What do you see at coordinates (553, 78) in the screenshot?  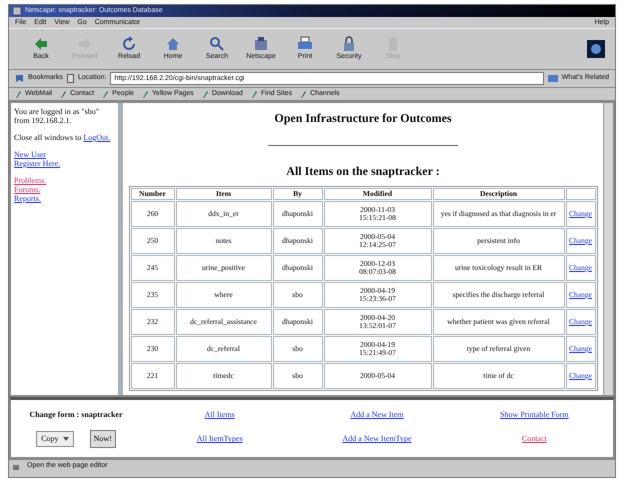 I see `related-icon` at bounding box center [553, 78].